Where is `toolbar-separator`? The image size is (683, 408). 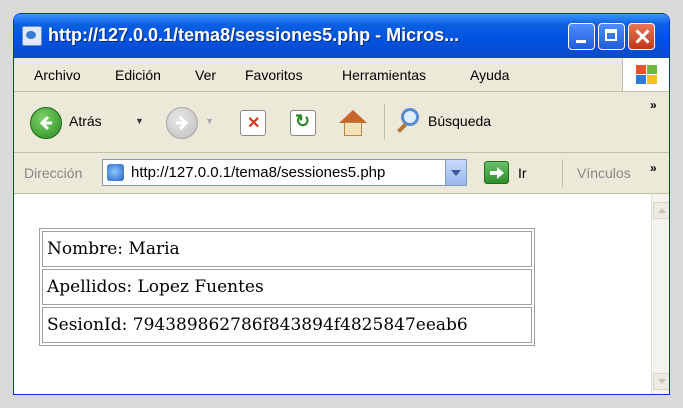
toolbar-separator is located at coordinates (384, 122).